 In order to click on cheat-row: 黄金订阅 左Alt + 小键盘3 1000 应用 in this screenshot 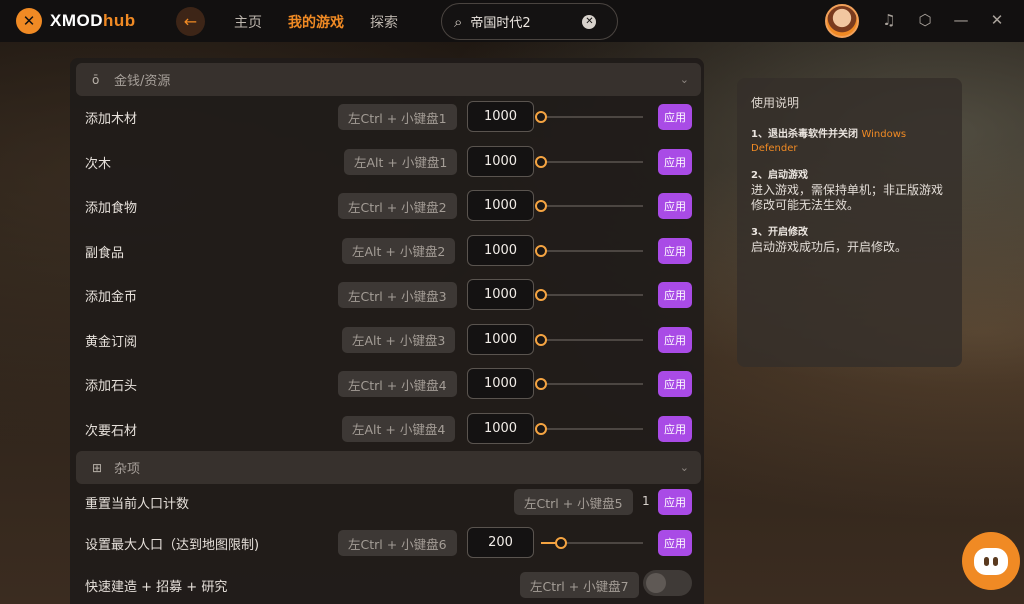, I will do `click(387, 340)`.